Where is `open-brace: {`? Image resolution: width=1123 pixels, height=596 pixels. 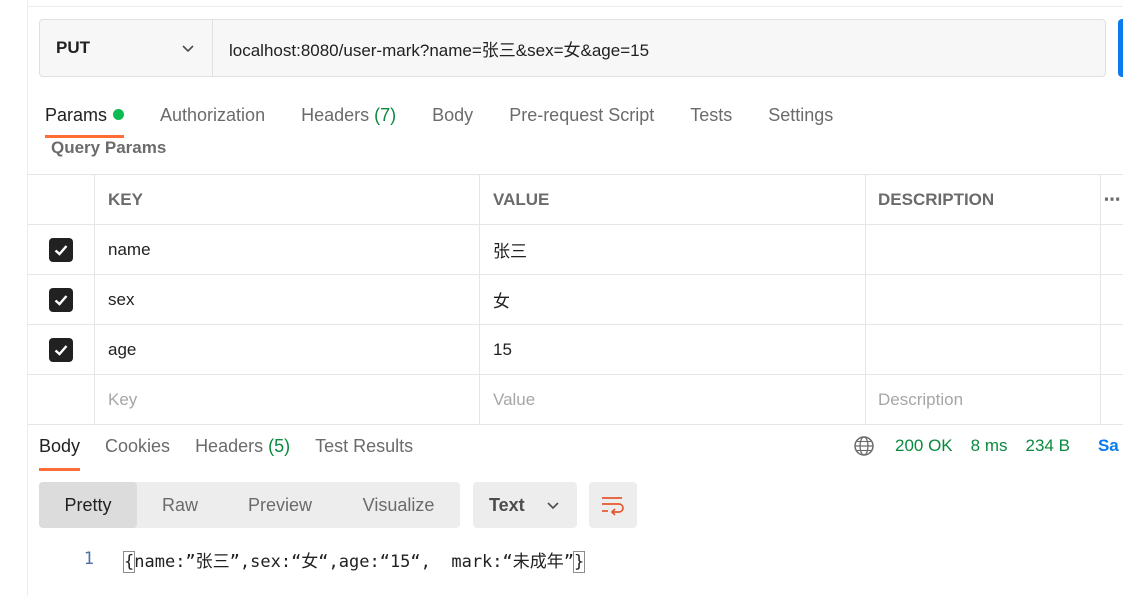 open-brace: { is located at coordinates (129, 561).